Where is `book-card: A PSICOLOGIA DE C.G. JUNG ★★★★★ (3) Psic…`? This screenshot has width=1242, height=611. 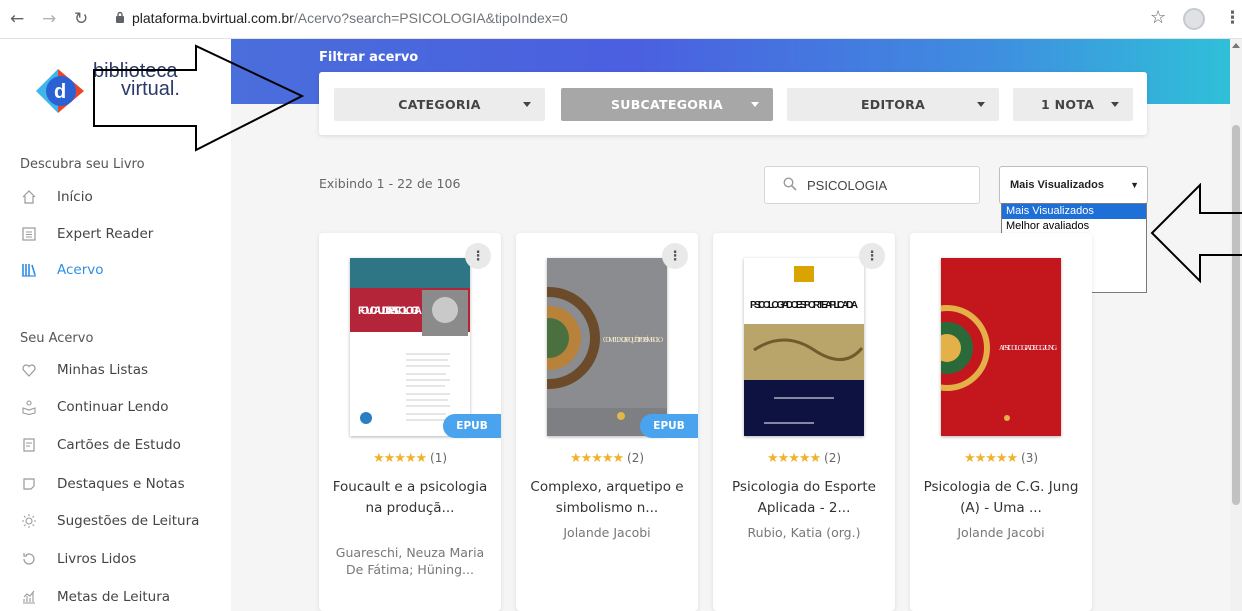 book-card: A PSICOLOGIA DE C.G. JUNG ★★★★★ (3) Psic… is located at coordinates (1001, 422).